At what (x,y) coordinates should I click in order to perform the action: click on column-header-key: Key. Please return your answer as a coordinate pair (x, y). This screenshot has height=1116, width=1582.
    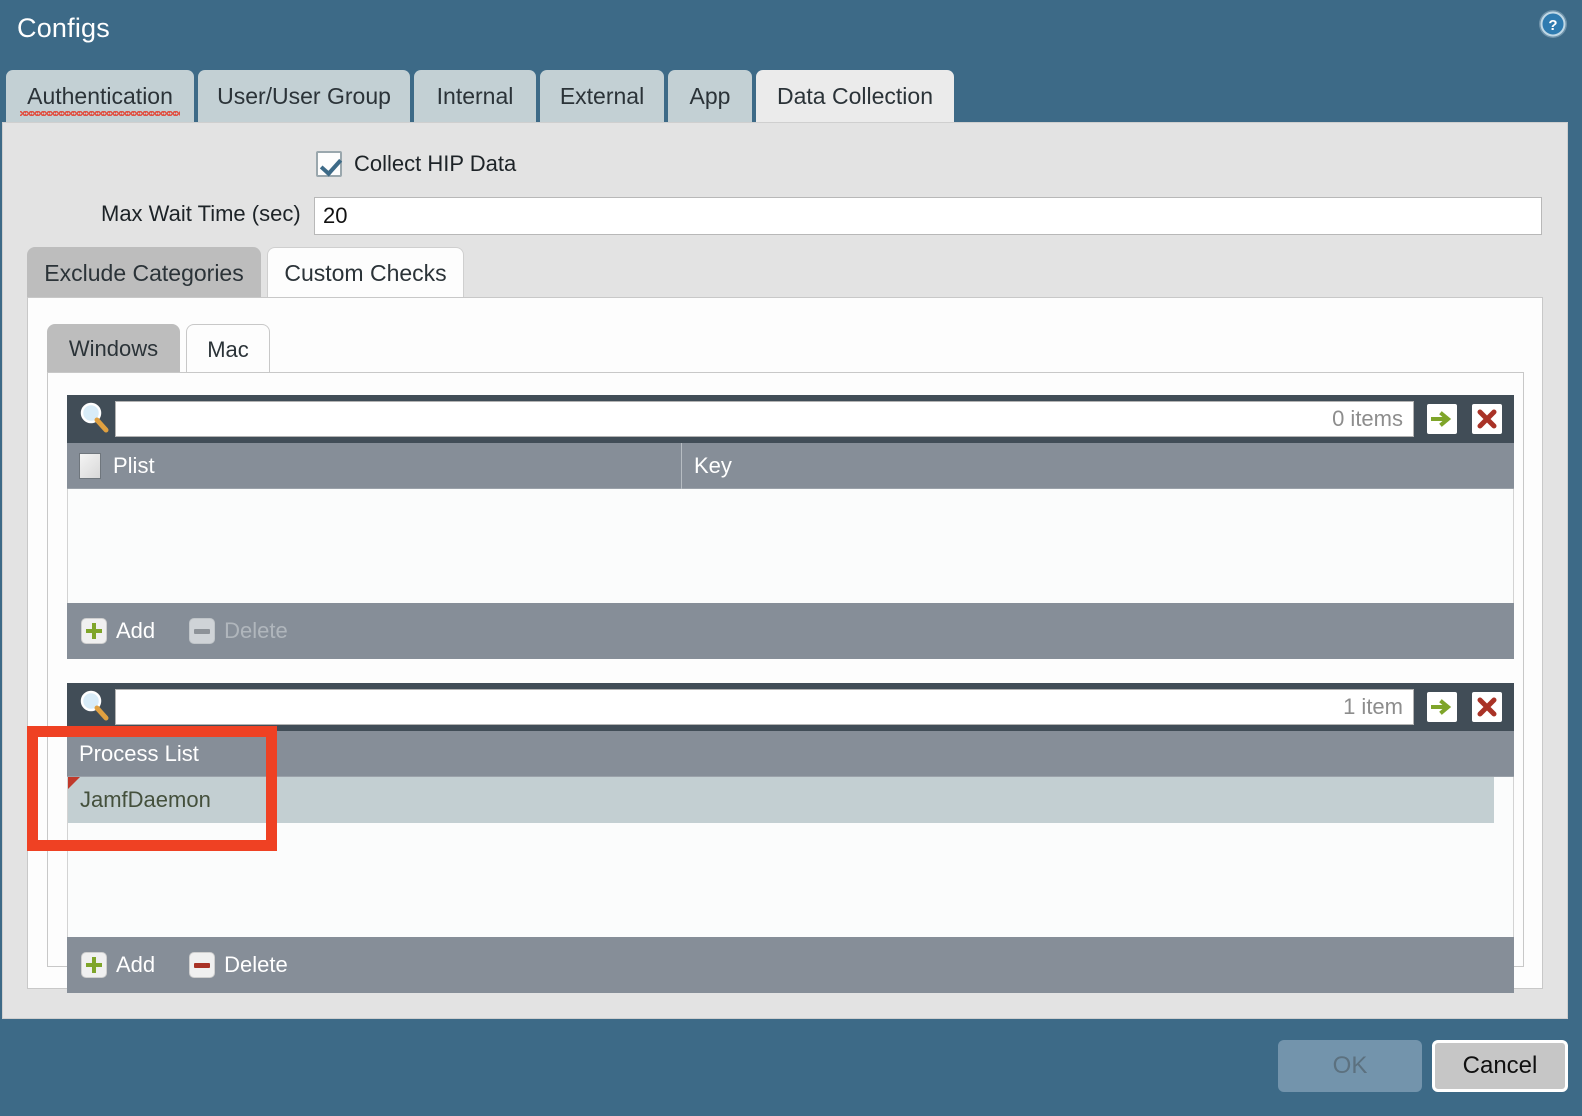
    Looking at the image, I should click on (1091, 465).